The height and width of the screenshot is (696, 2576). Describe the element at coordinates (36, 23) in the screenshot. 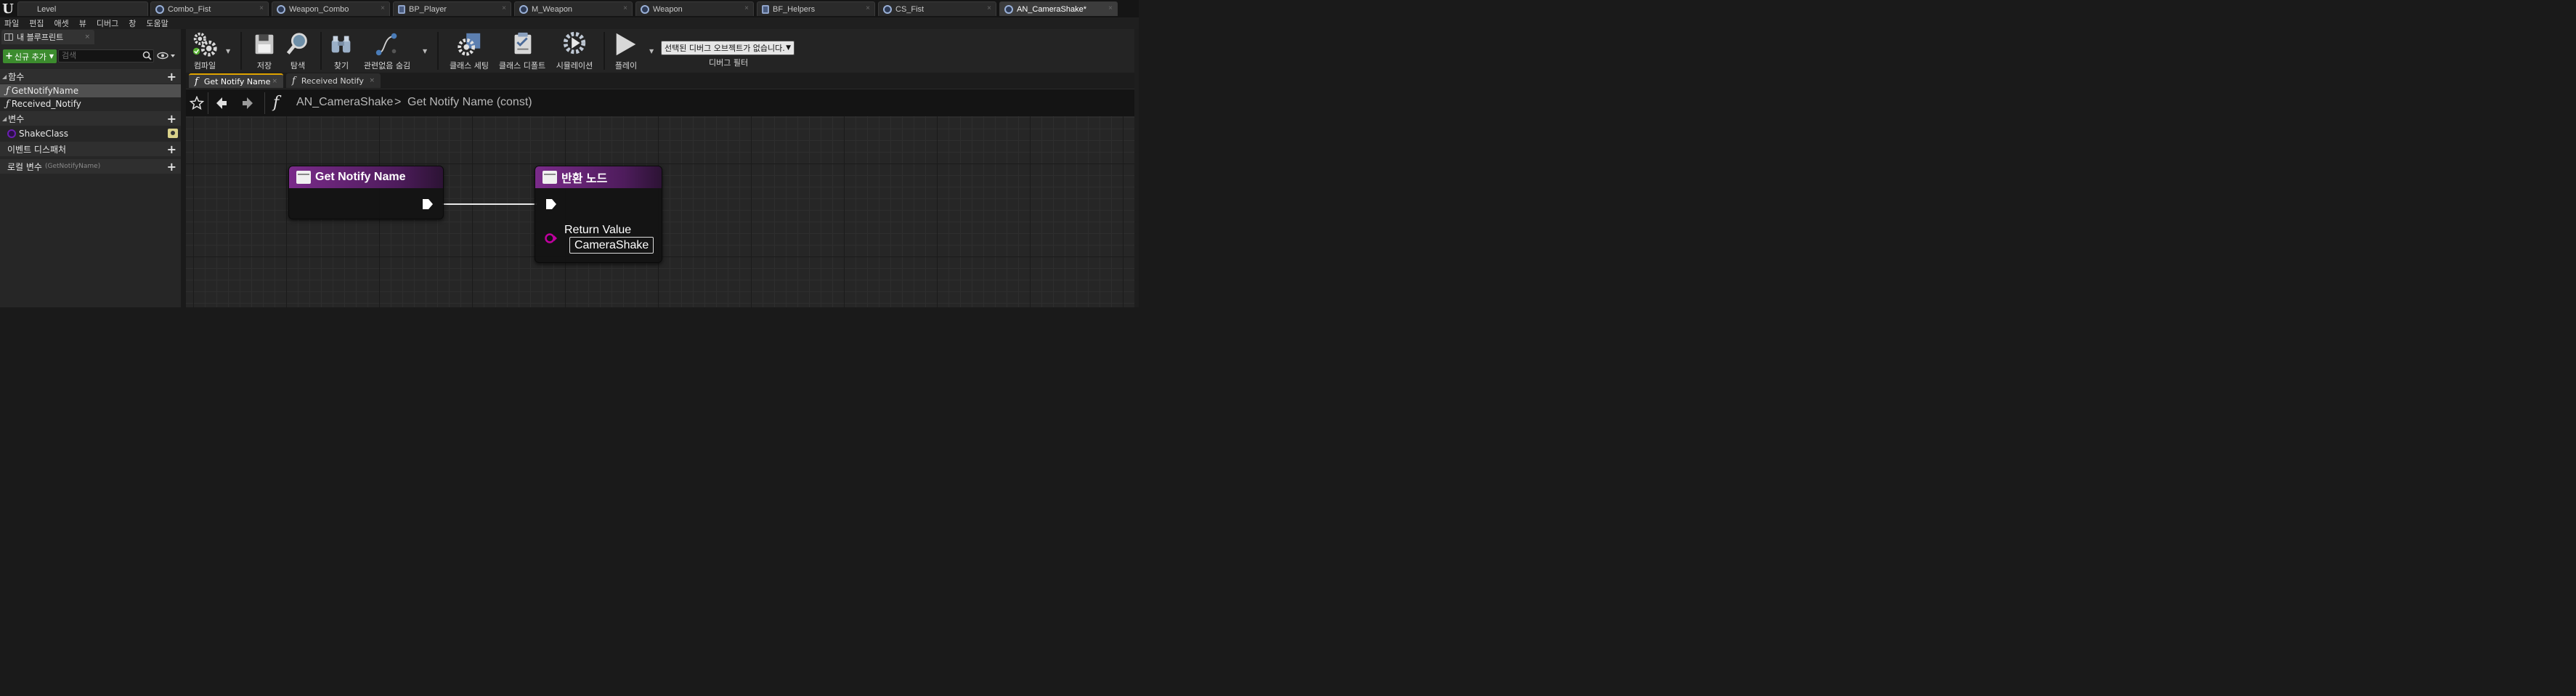

I see `menu-edit: 편집` at that location.